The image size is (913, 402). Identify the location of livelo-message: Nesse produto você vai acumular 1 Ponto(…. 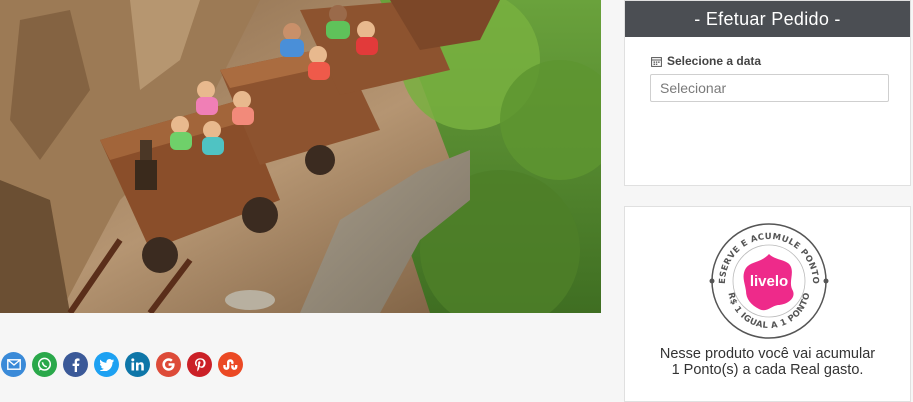
(767, 362).